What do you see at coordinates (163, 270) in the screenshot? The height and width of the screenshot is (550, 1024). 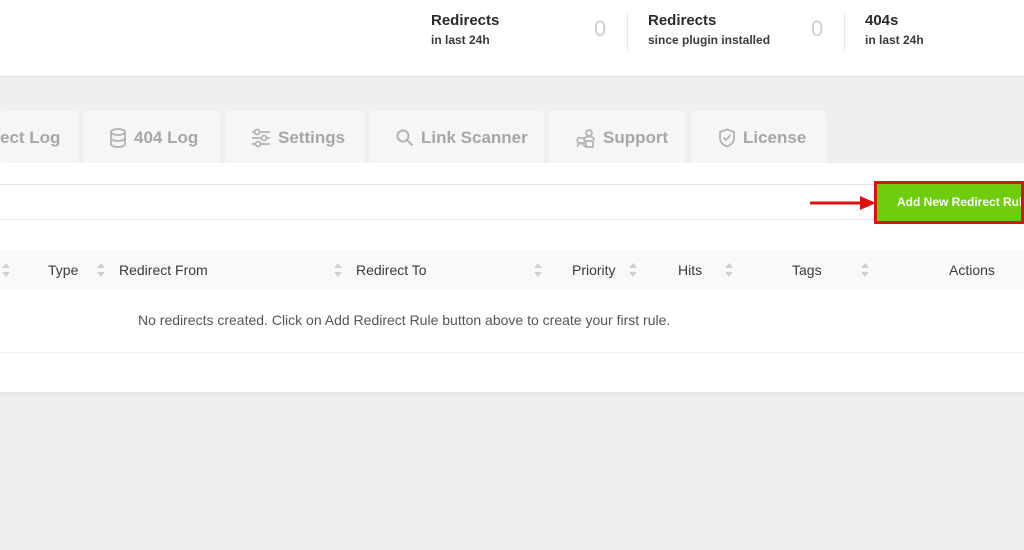 I see `column-redirect-from: Redirect From` at bounding box center [163, 270].